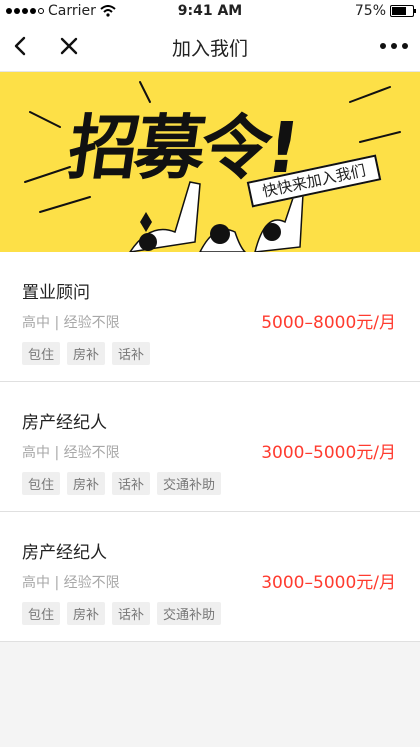 Image resolution: width=420 pixels, height=747 pixels. What do you see at coordinates (328, 323) in the screenshot?
I see `job-salary: 5000–8000元/月` at bounding box center [328, 323].